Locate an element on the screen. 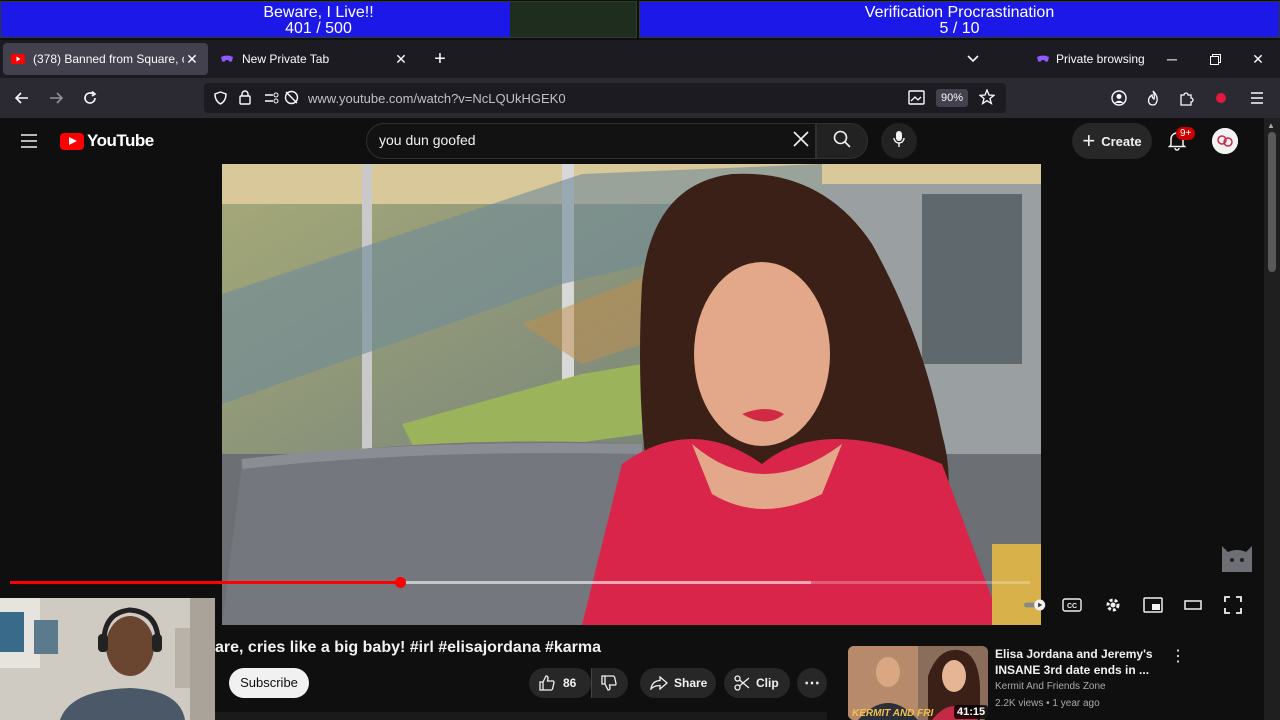 The width and height of the screenshot is (1280, 720). youtube-header: YouTube + Create 9+ is located at coordinates (632, 141).